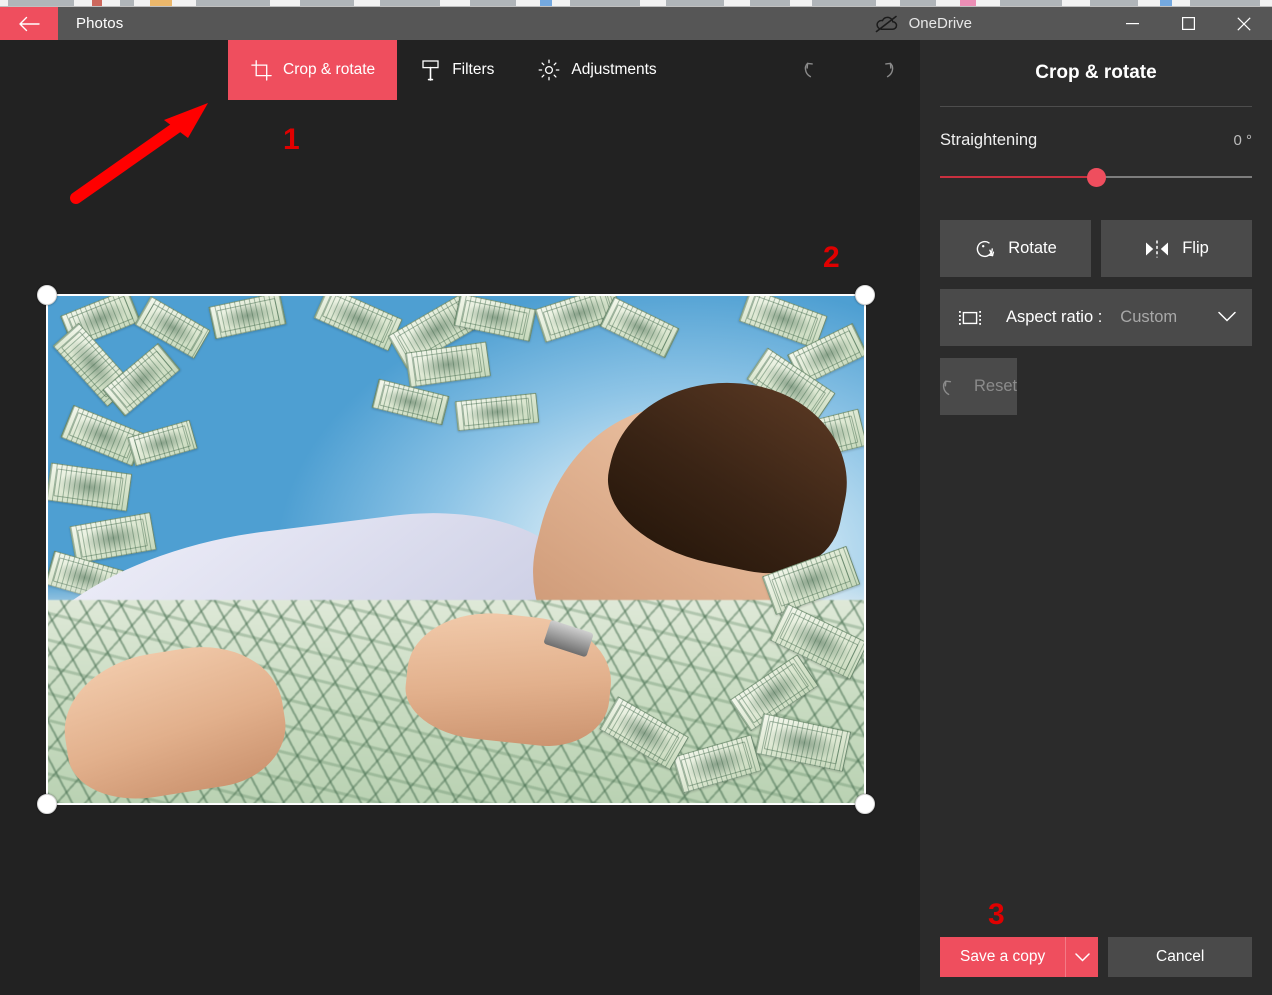 The image size is (1272, 995). What do you see at coordinates (100, 23) in the screenshot?
I see `app-title: Photos` at bounding box center [100, 23].